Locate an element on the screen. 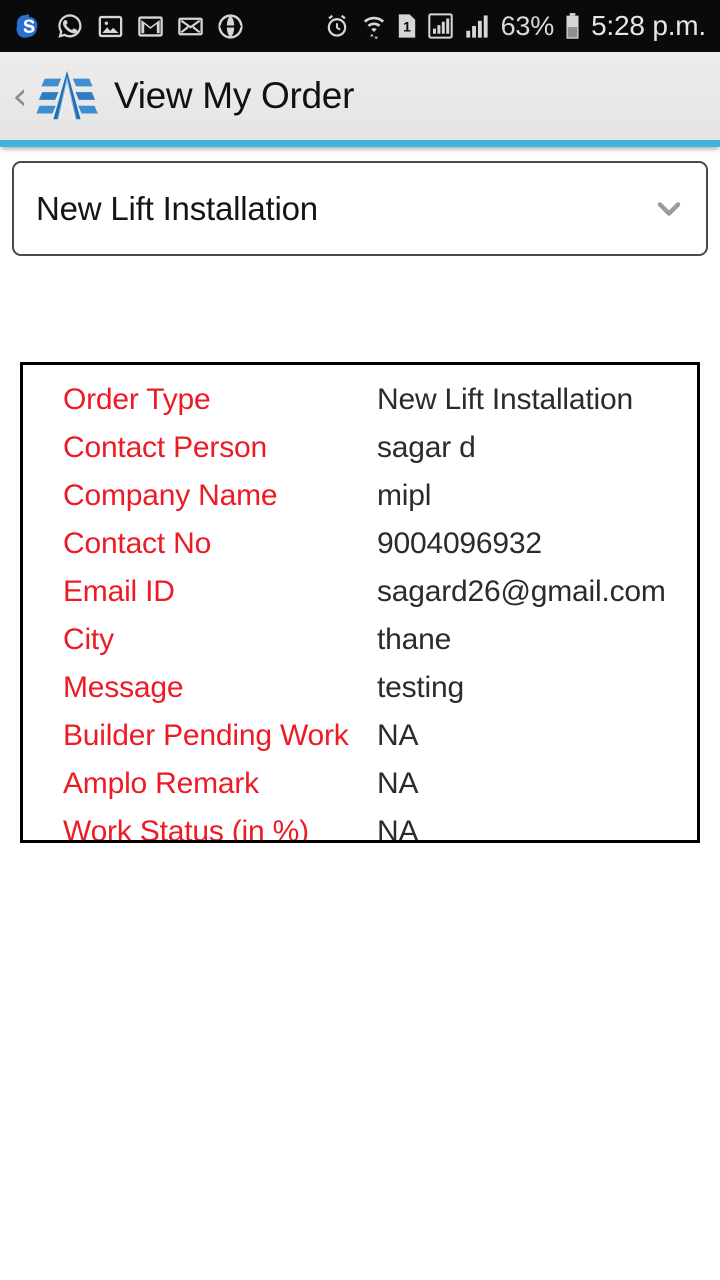 The height and width of the screenshot is (1280, 720). table-row: Contact Person sagar d is located at coordinates (360, 455).